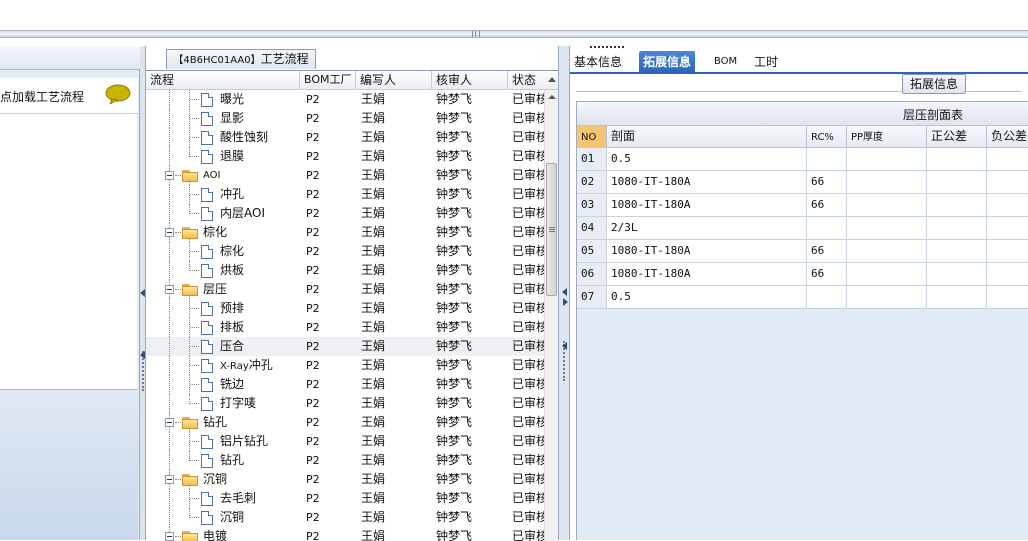 Image resolution: width=1028 pixels, height=541 pixels. What do you see at coordinates (345, 498) in the screenshot?
I see `tree-row: 去毛刺 P2 王娟 钟梦飞 已审核` at bounding box center [345, 498].